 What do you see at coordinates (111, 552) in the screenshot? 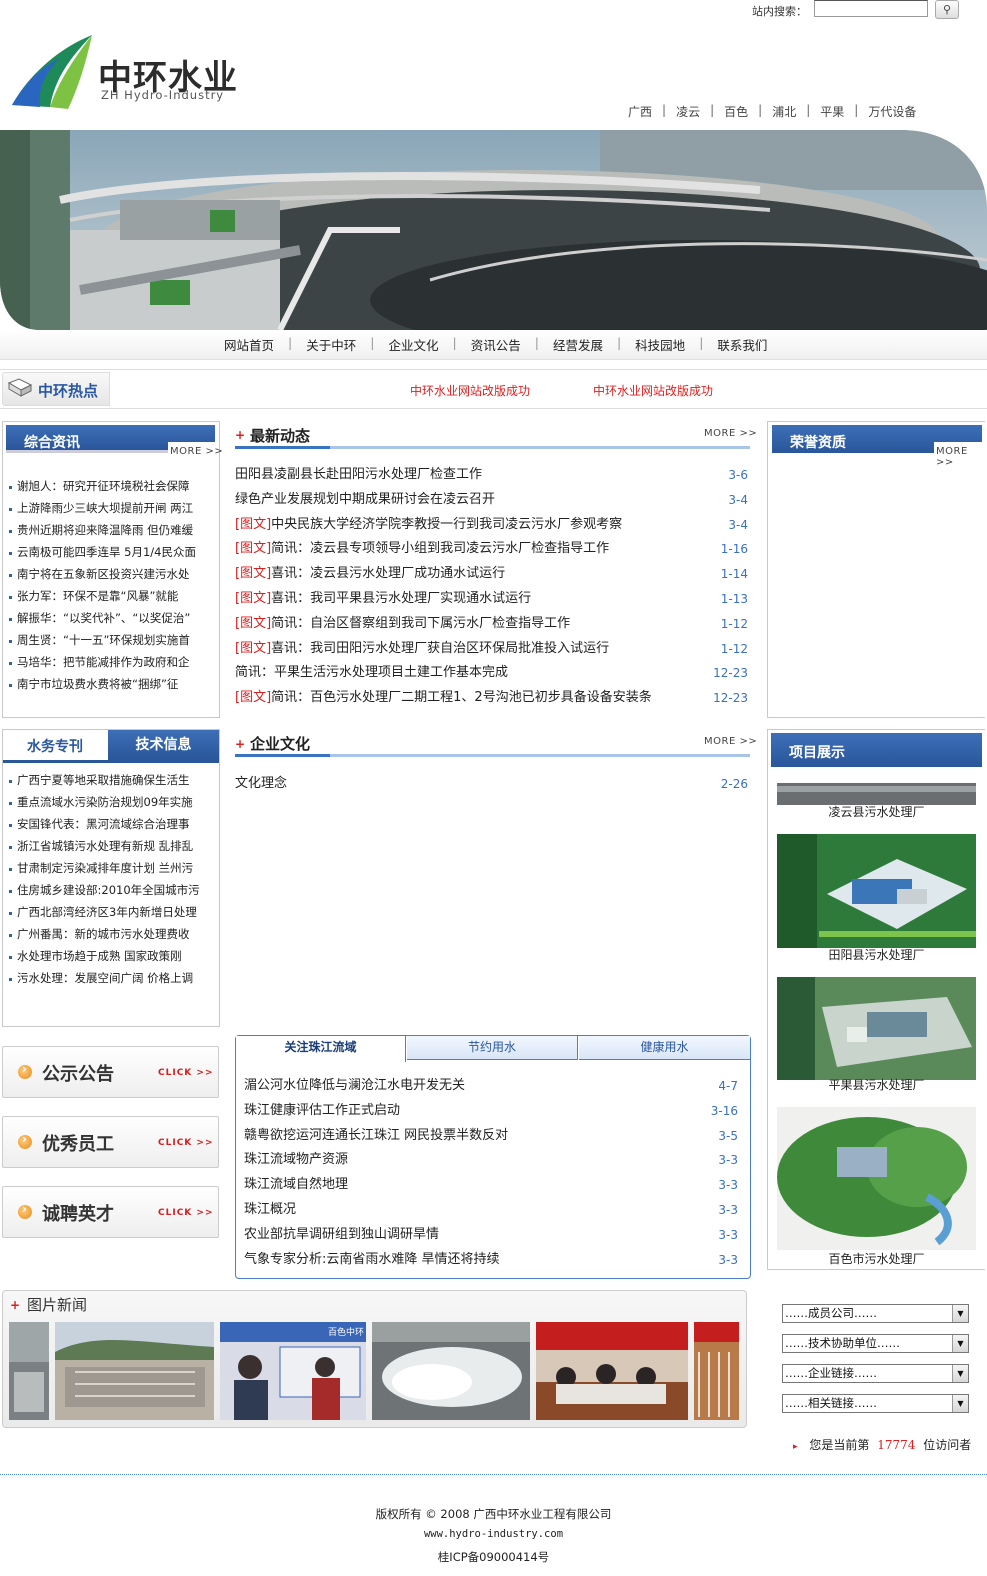
I see `list-item: 云南极可能四季连旱 5月1/4民众面` at bounding box center [111, 552].